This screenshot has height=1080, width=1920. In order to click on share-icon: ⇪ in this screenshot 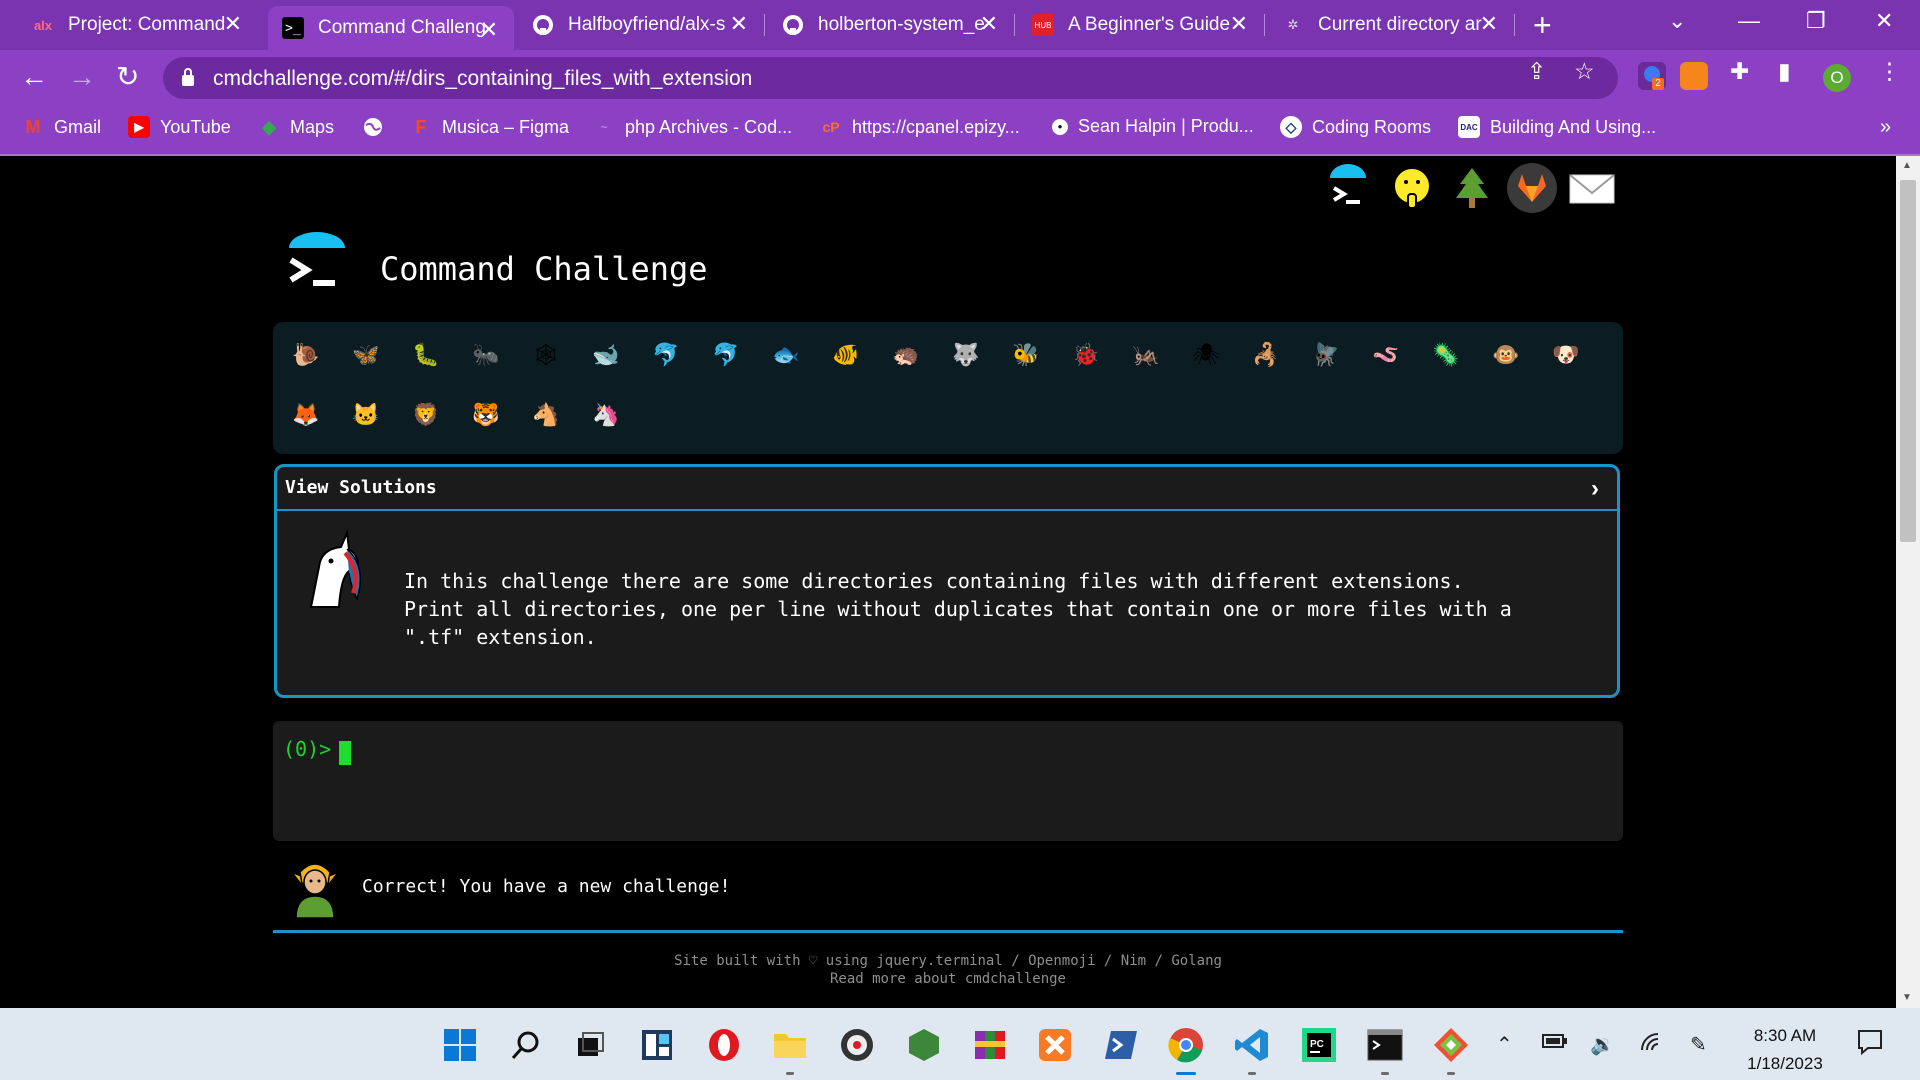, I will do `click(1536, 71)`.